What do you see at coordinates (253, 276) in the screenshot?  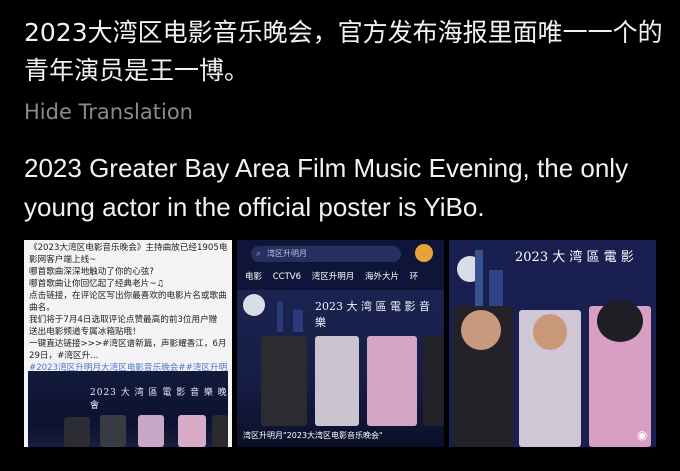 I see `tab-item: 电影` at bounding box center [253, 276].